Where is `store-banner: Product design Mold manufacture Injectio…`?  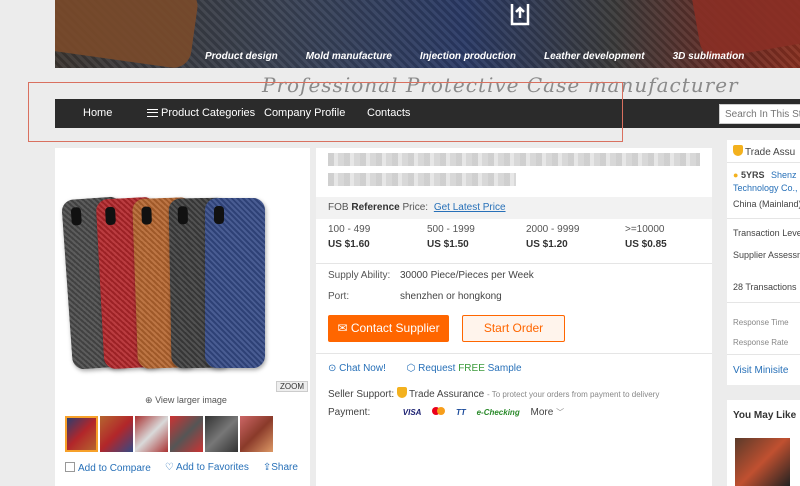 store-banner: Product design Mold manufacture Injectio… is located at coordinates (427, 34).